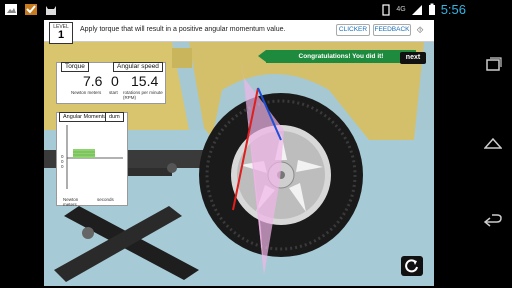  I want to click on share-icon: ⯑, so click(420, 30).